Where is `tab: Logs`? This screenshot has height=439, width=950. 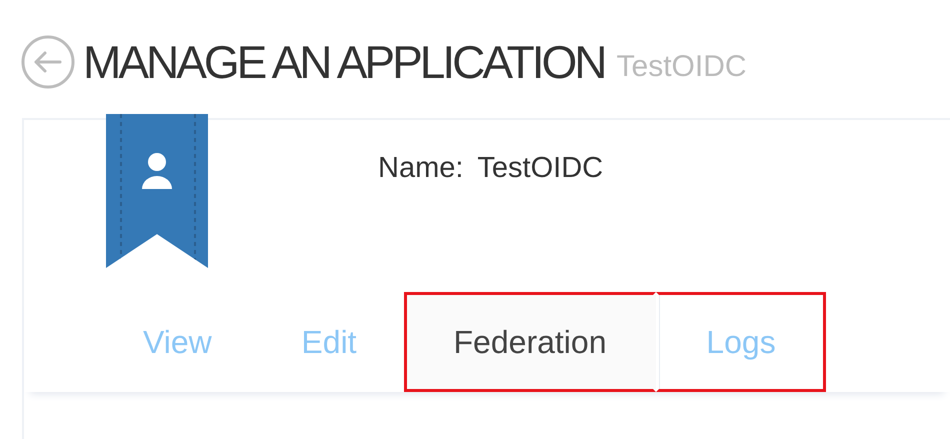
tab: Logs is located at coordinates (741, 342).